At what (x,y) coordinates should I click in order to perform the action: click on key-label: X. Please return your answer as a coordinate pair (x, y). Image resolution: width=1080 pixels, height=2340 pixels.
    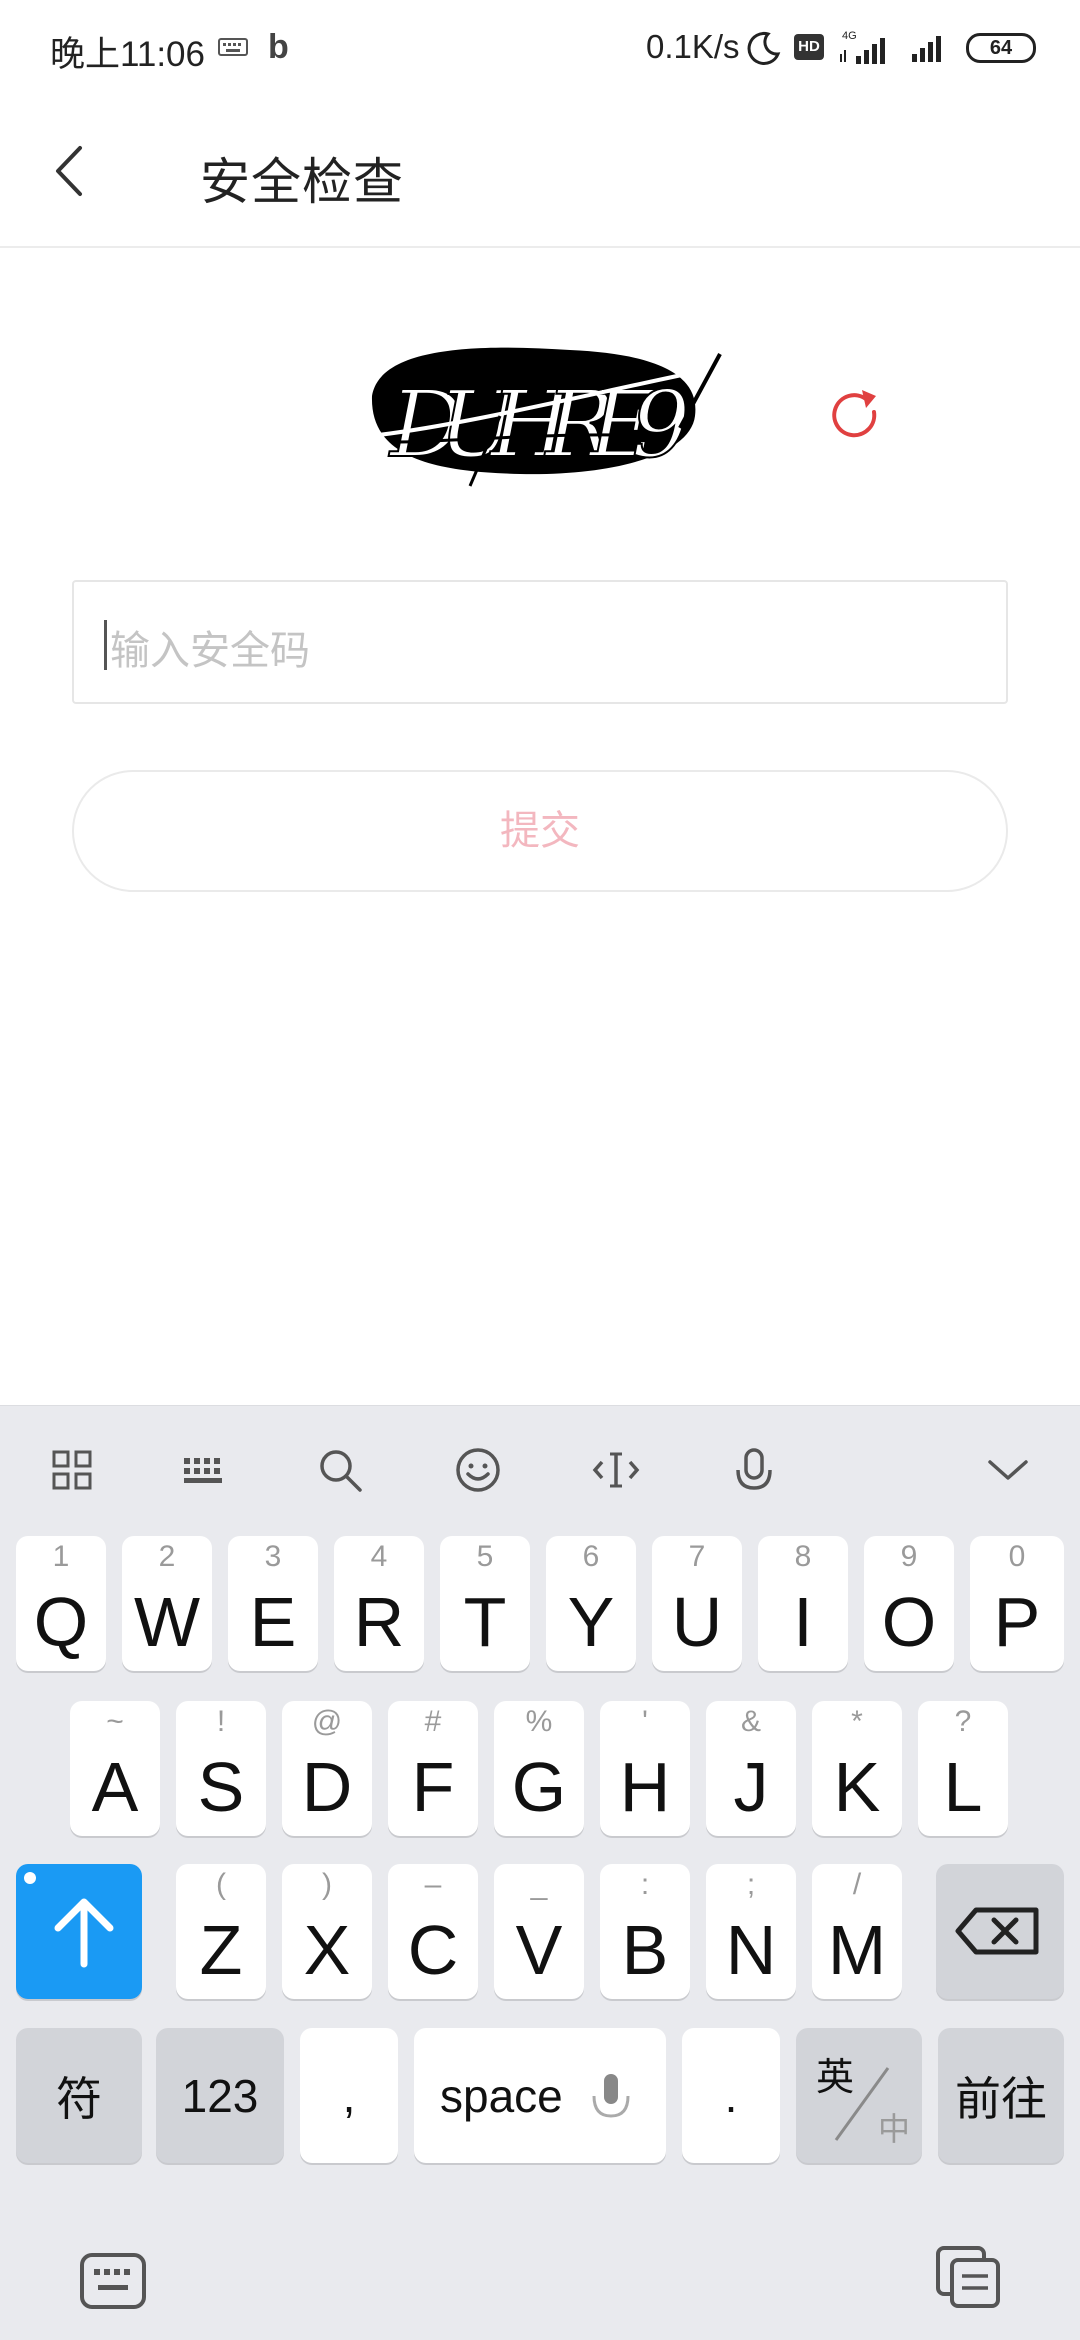
    Looking at the image, I should click on (327, 1950).